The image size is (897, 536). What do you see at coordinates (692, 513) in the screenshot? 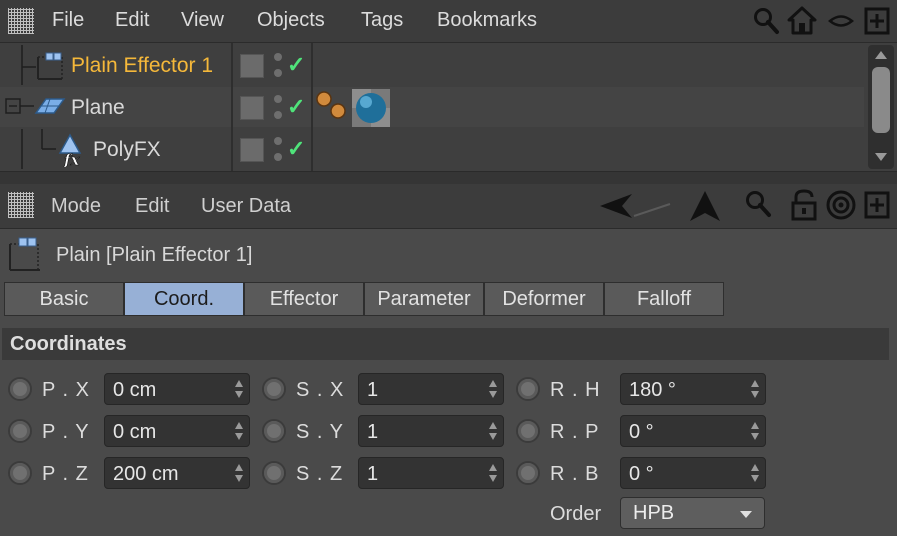
I see `order-dropdown: HPB` at bounding box center [692, 513].